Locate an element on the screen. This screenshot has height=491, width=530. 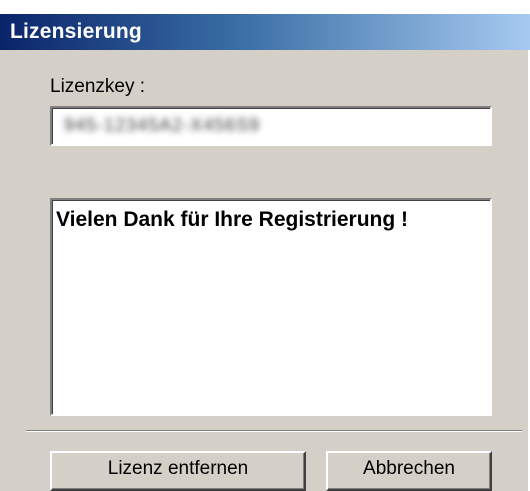
remove-license-label: Lizenz entfernen is located at coordinates (178, 468).